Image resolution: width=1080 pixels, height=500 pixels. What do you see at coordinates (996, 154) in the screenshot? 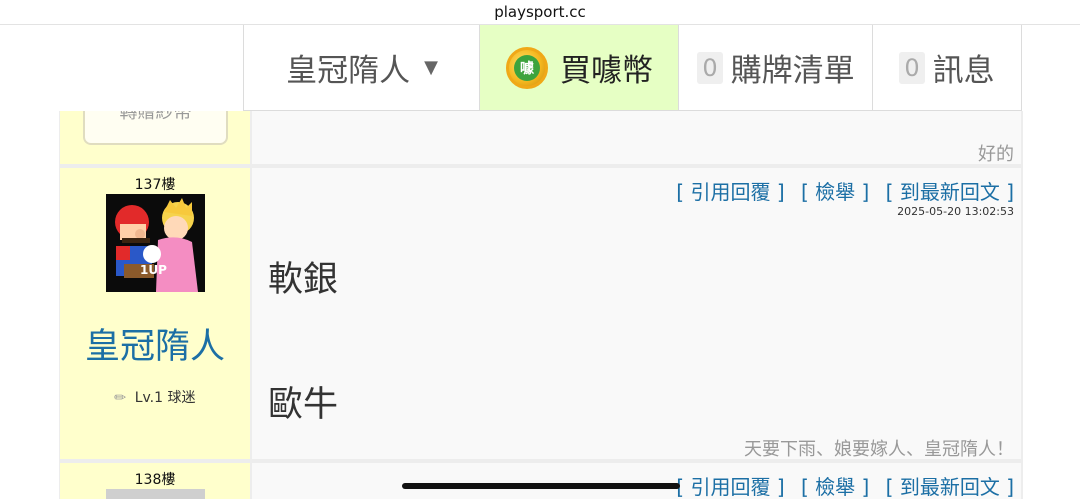
I see `prev-post-tail-text: 好的` at bounding box center [996, 154].